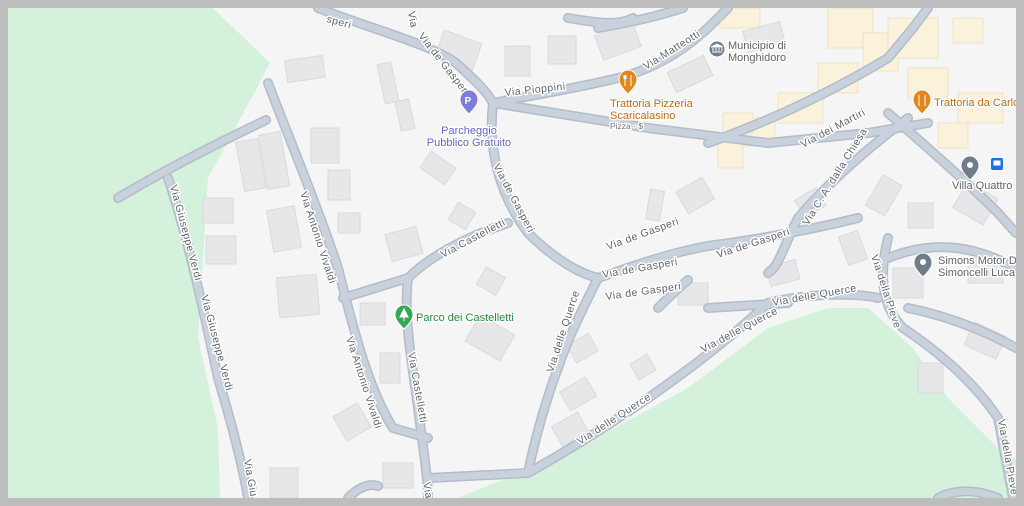 The width and height of the screenshot is (1024, 506). Describe the element at coordinates (717, 49) in the screenshot. I see `government-icon` at that location.